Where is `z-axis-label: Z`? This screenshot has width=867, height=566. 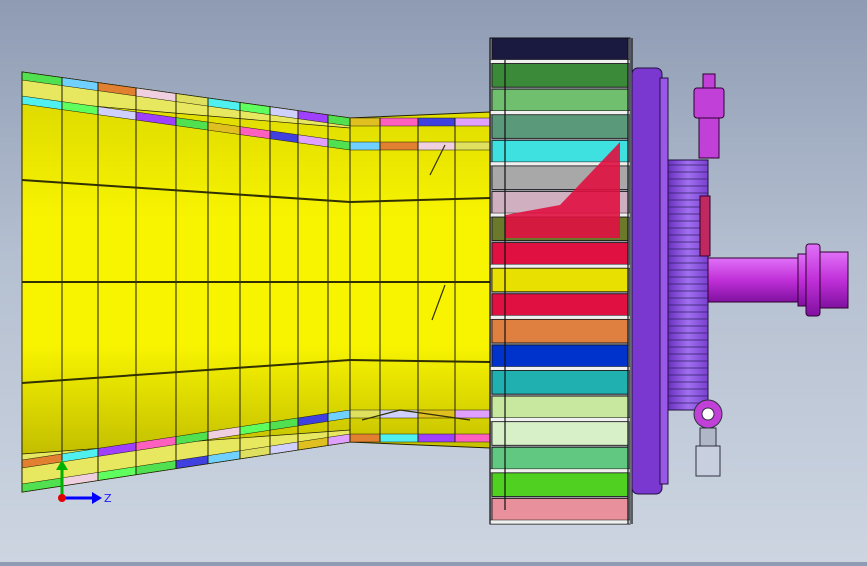
z-axis-label: Z is located at coordinates (108, 498).